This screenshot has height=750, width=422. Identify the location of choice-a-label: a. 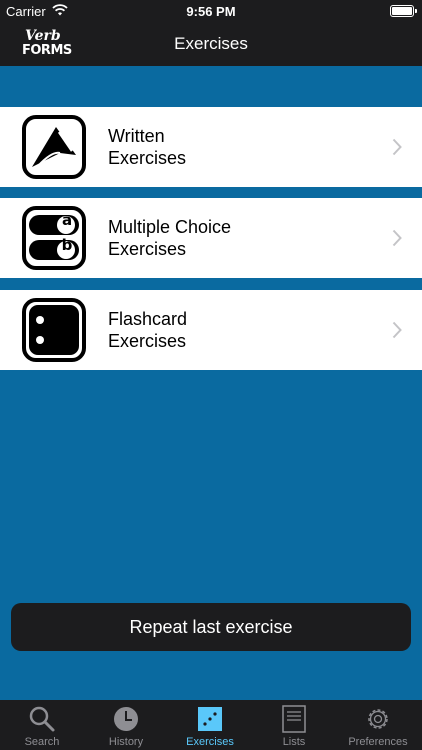
(67, 220).